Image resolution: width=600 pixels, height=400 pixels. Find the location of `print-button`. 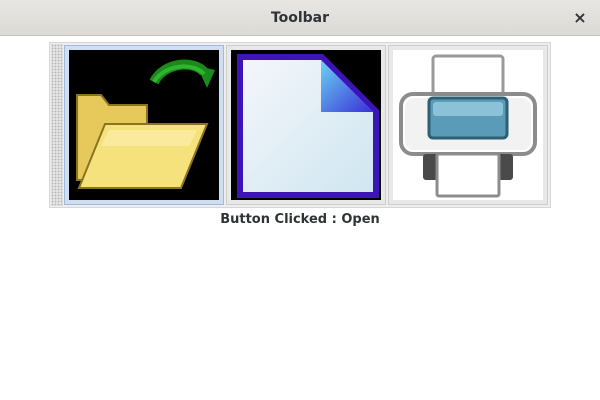

print-button is located at coordinates (468, 125).